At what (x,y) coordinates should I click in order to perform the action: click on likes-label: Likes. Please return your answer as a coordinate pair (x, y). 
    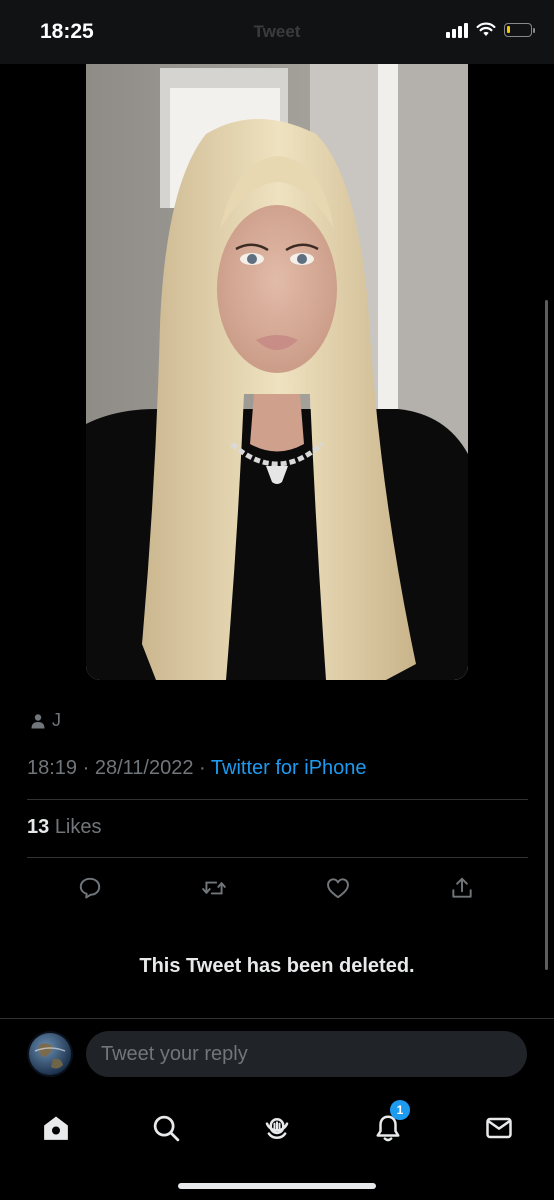
    Looking at the image, I should click on (78, 827).